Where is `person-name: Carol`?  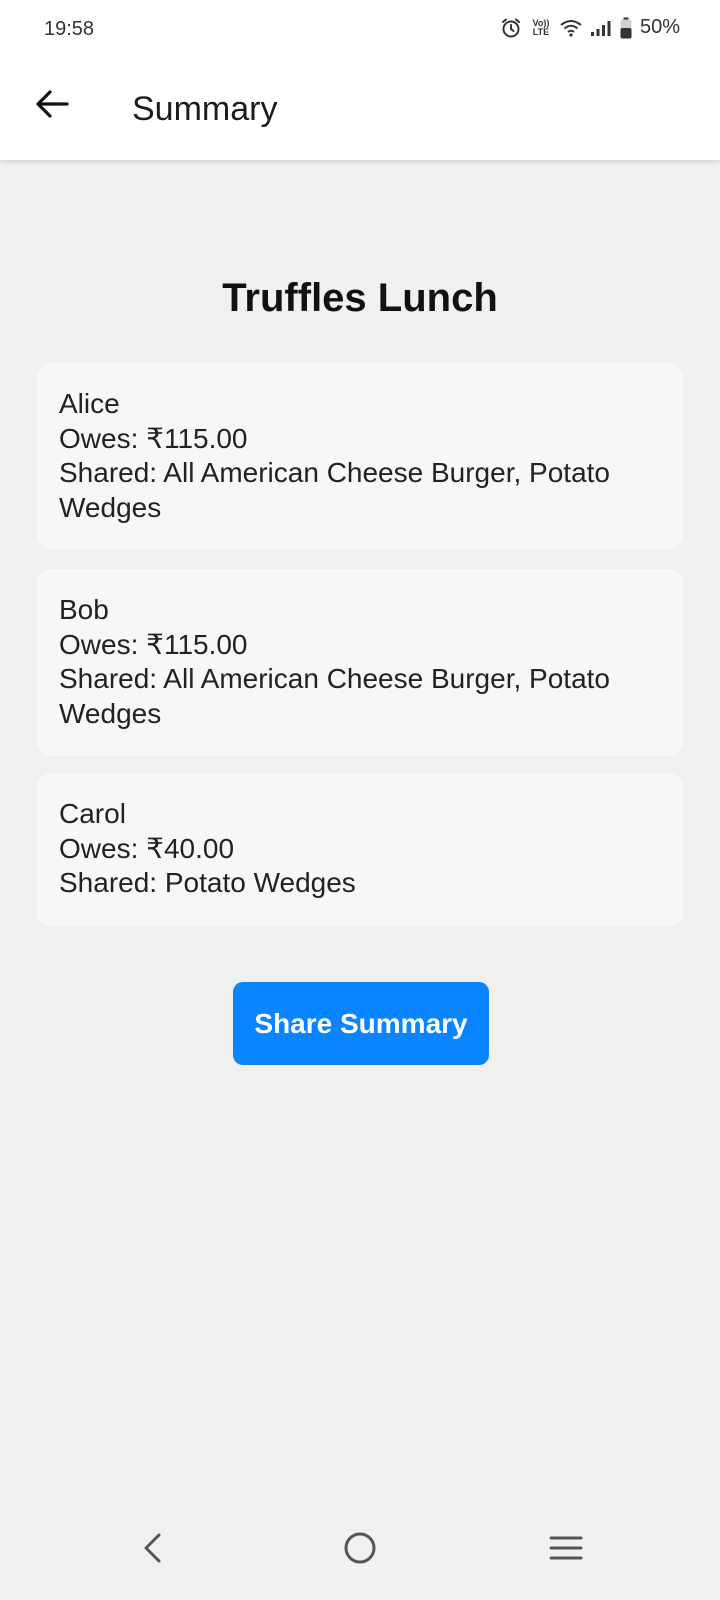
person-name: Carol is located at coordinates (92, 813).